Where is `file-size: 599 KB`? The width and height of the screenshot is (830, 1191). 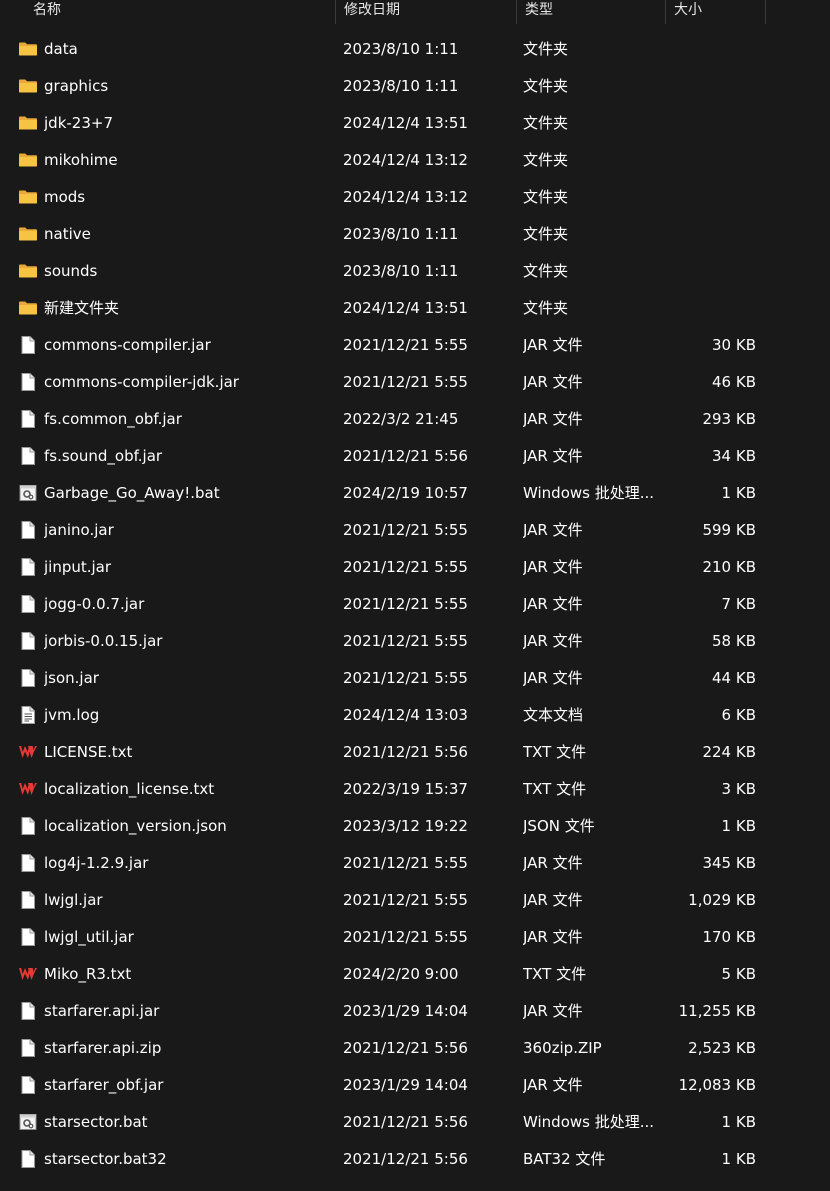 file-size: 599 KB is located at coordinates (729, 530).